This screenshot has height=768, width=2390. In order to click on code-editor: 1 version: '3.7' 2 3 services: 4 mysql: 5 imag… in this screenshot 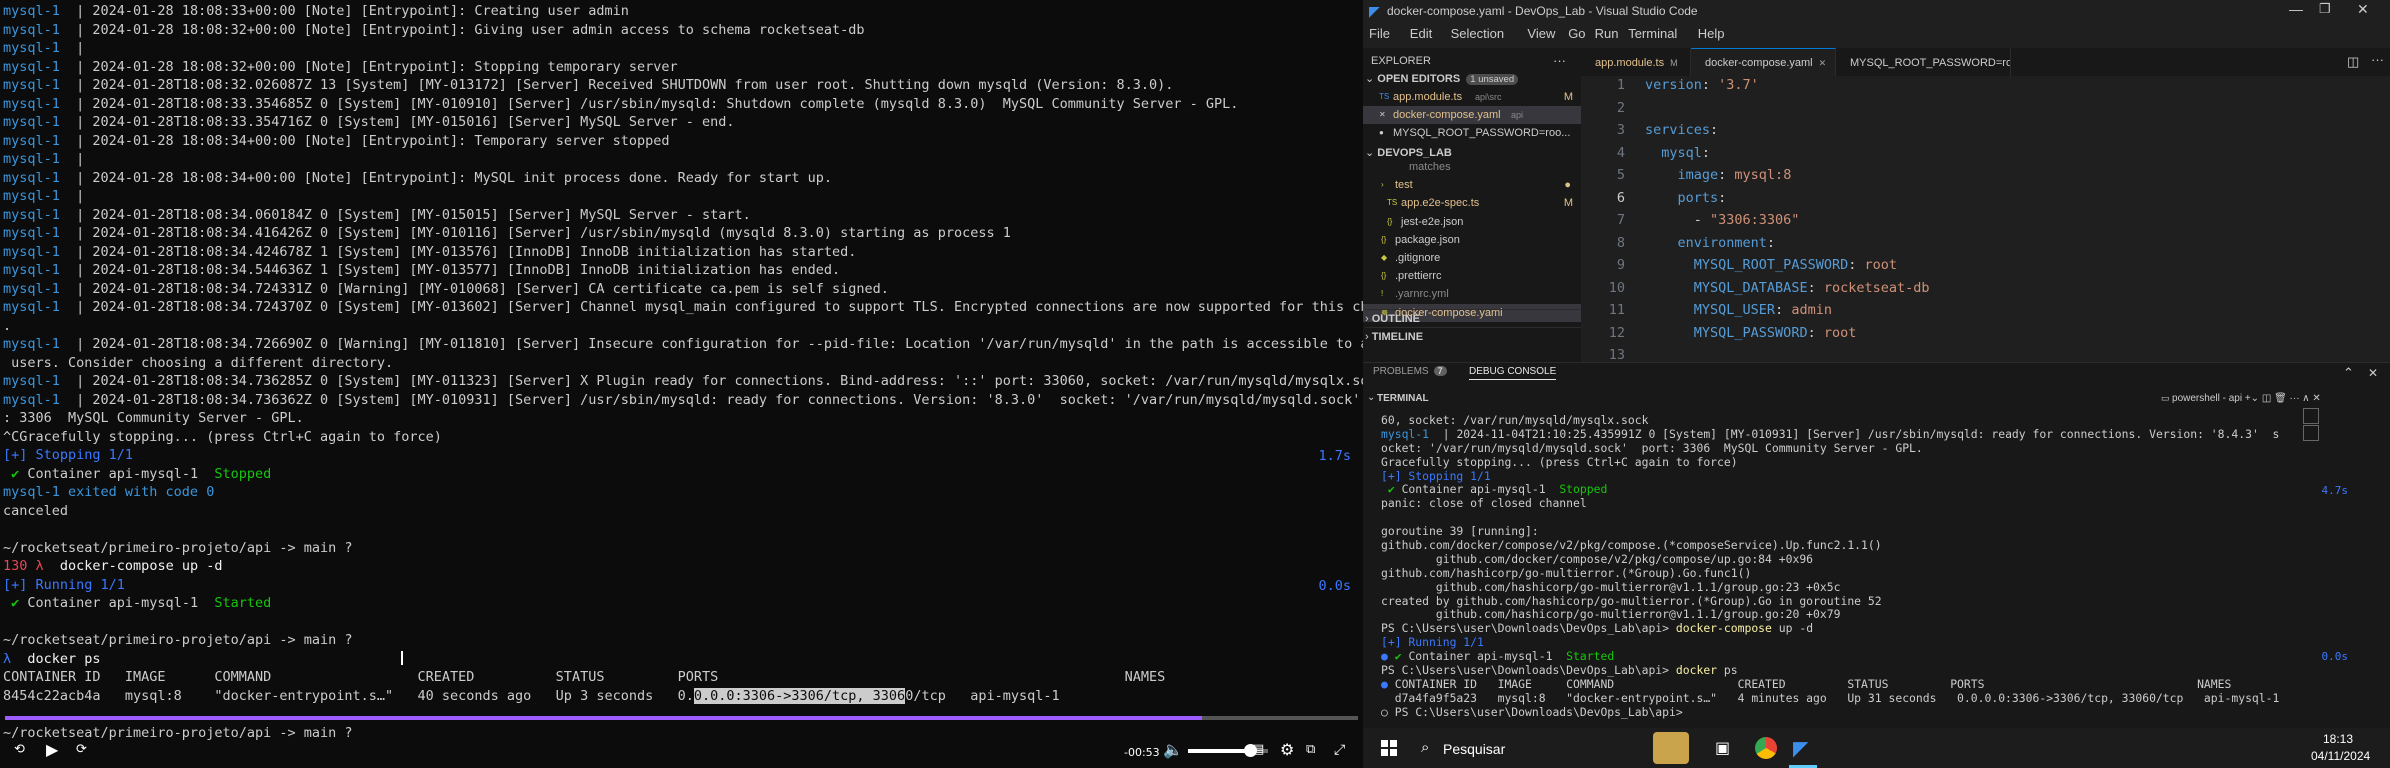, I will do `click(1985, 218)`.